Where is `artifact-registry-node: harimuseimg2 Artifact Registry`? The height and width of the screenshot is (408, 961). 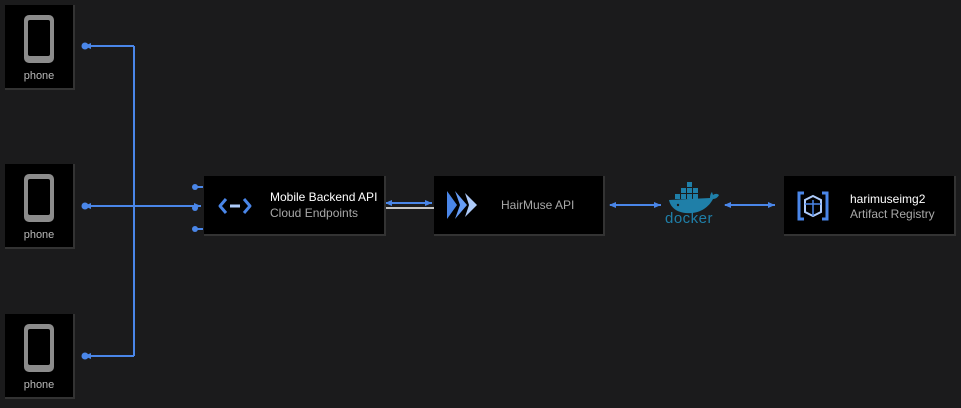
artifact-registry-node: harimuseimg2 Artifact Registry is located at coordinates (870, 206).